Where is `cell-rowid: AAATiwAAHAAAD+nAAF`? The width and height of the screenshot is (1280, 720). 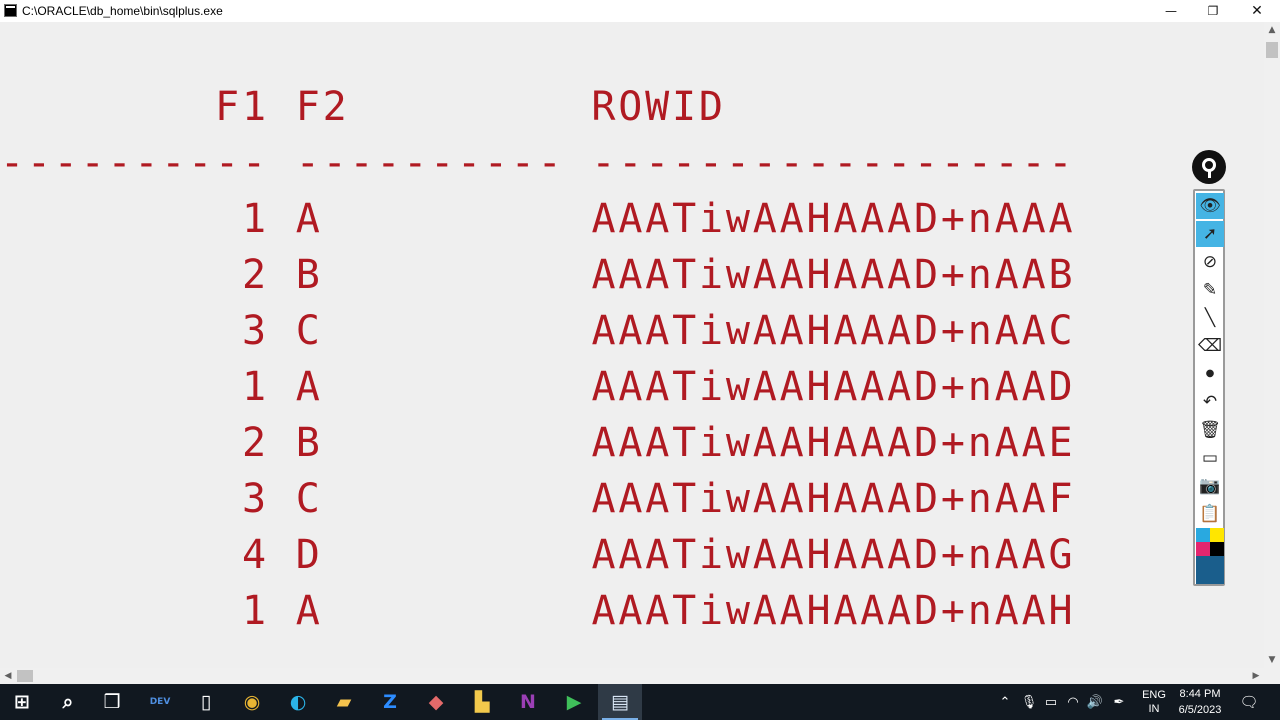
cell-rowid: AAATiwAAHAAAD+nAAF is located at coordinates (833, 499).